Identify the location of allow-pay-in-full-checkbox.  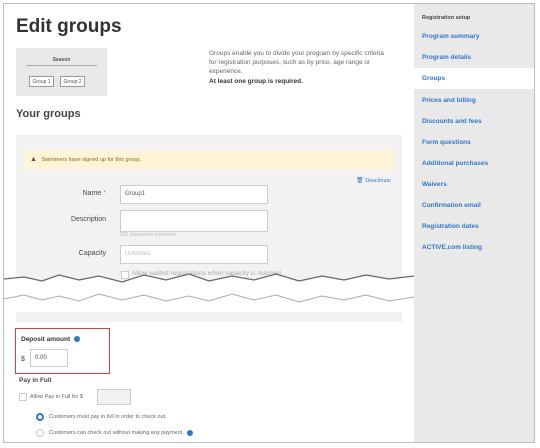
(23, 397).